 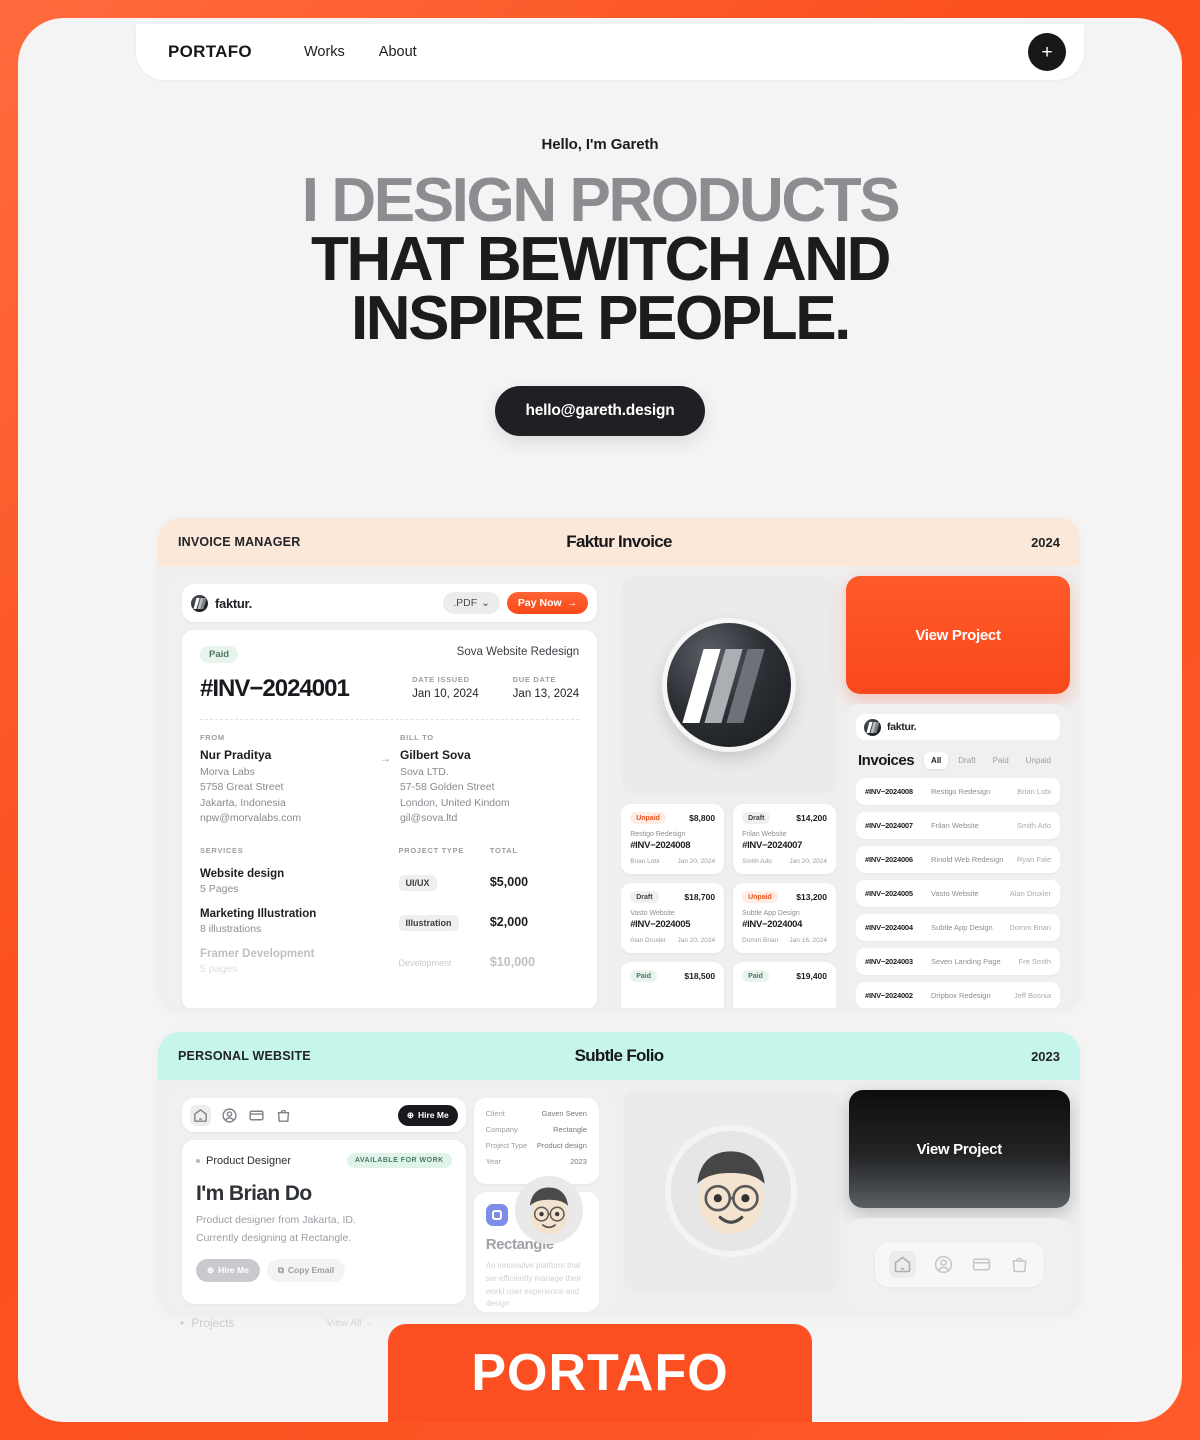 I want to click on service-cell: Marketing Illustration 8 illustrations, so click(x=299, y=921).